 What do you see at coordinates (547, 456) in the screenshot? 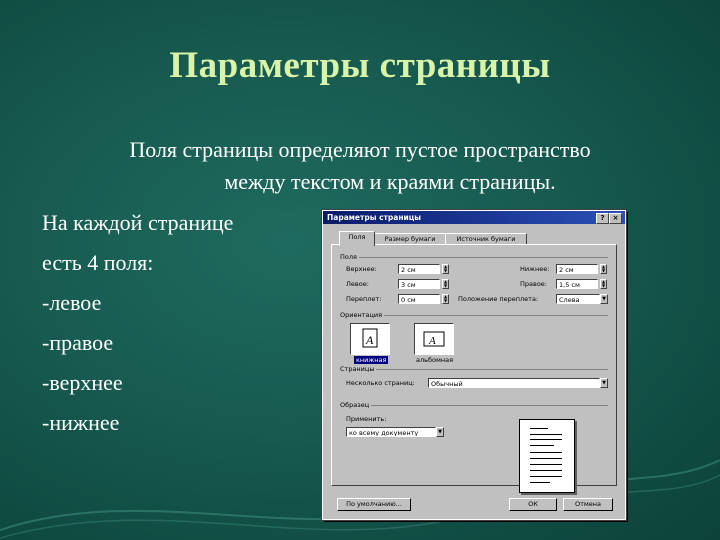
I see `page-preview` at bounding box center [547, 456].